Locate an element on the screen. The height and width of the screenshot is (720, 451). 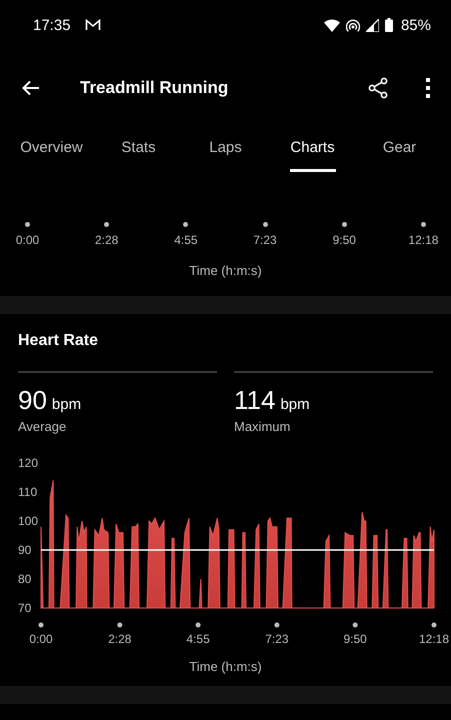
y-tick-label: 100 is located at coordinates (28, 521).